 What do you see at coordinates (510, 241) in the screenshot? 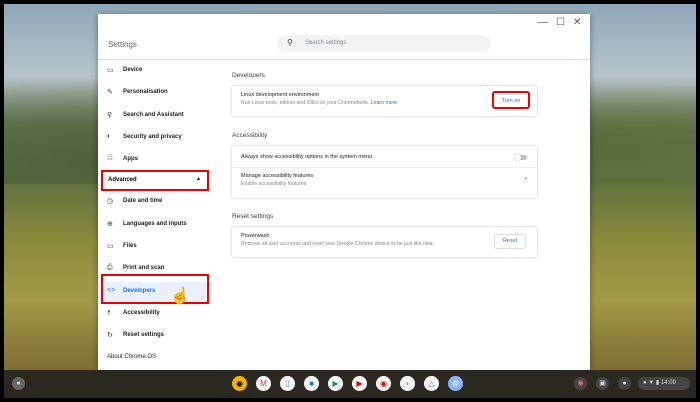
I see `reset-button: Reset` at bounding box center [510, 241].